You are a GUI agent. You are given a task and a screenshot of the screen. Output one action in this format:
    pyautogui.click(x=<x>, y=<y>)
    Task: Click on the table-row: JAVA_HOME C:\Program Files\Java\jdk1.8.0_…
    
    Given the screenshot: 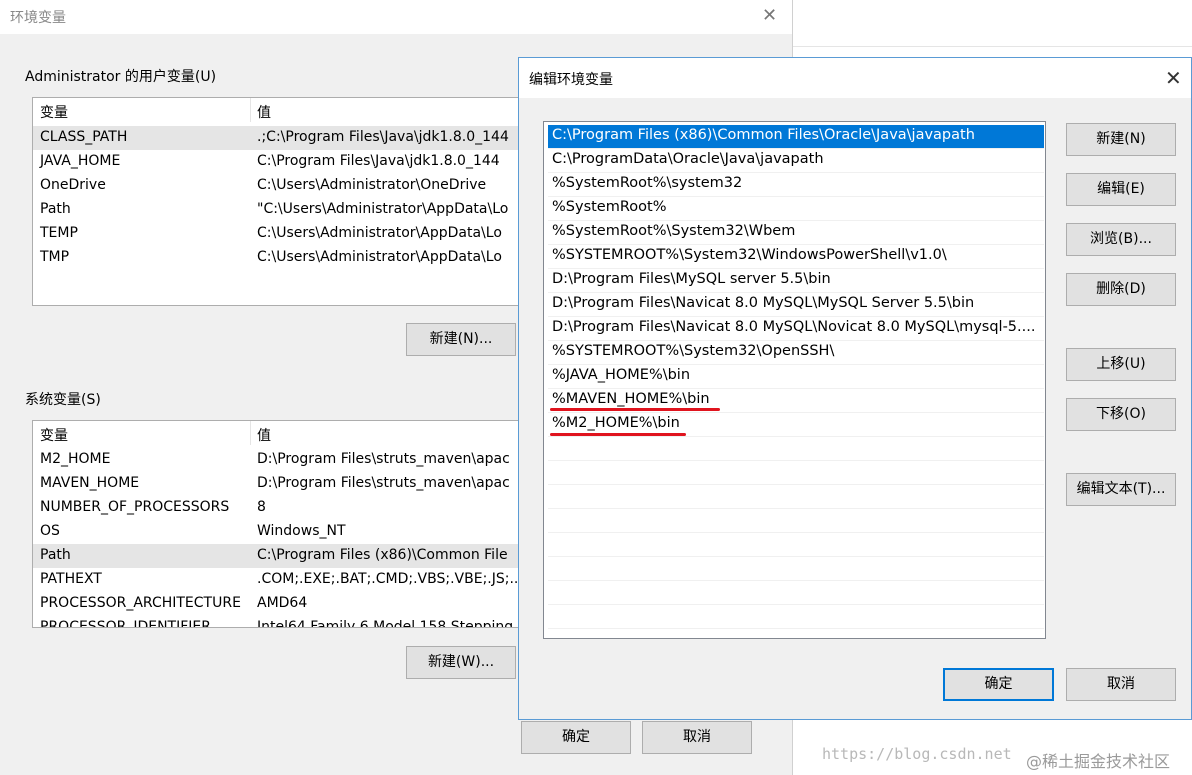 What is the action you would take?
    pyautogui.click(x=278, y=162)
    